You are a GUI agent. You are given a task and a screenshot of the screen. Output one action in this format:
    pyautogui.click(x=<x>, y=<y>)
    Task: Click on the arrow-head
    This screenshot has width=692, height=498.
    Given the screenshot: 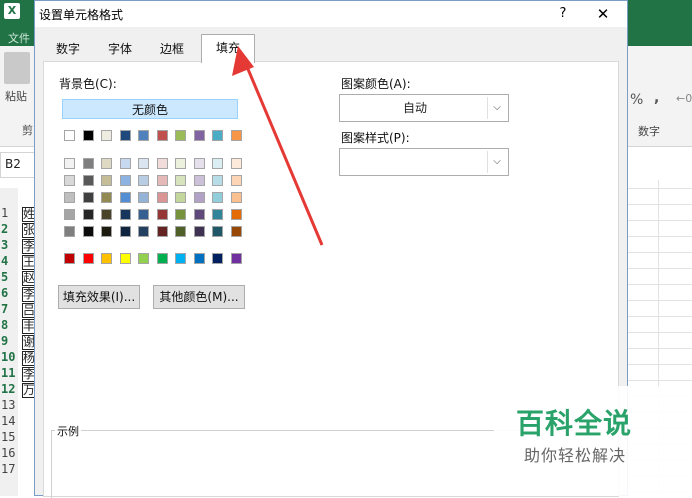 What is the action you would take?
    pyautogui.click(x=243, y=61)
    